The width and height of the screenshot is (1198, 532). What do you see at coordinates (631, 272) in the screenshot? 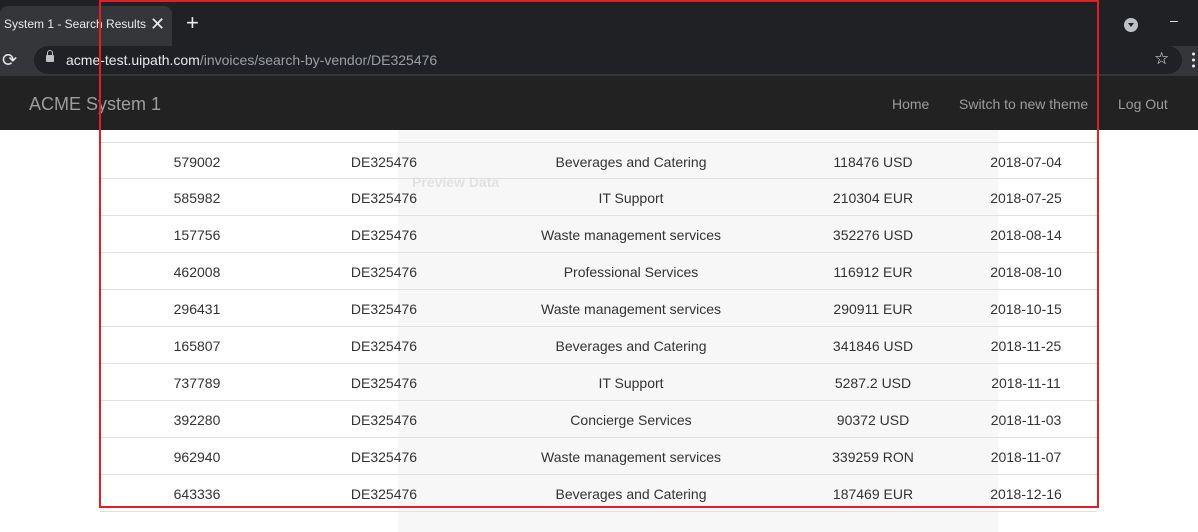
I see `description-cell: Professional Services` at bounding box center [631, 272].